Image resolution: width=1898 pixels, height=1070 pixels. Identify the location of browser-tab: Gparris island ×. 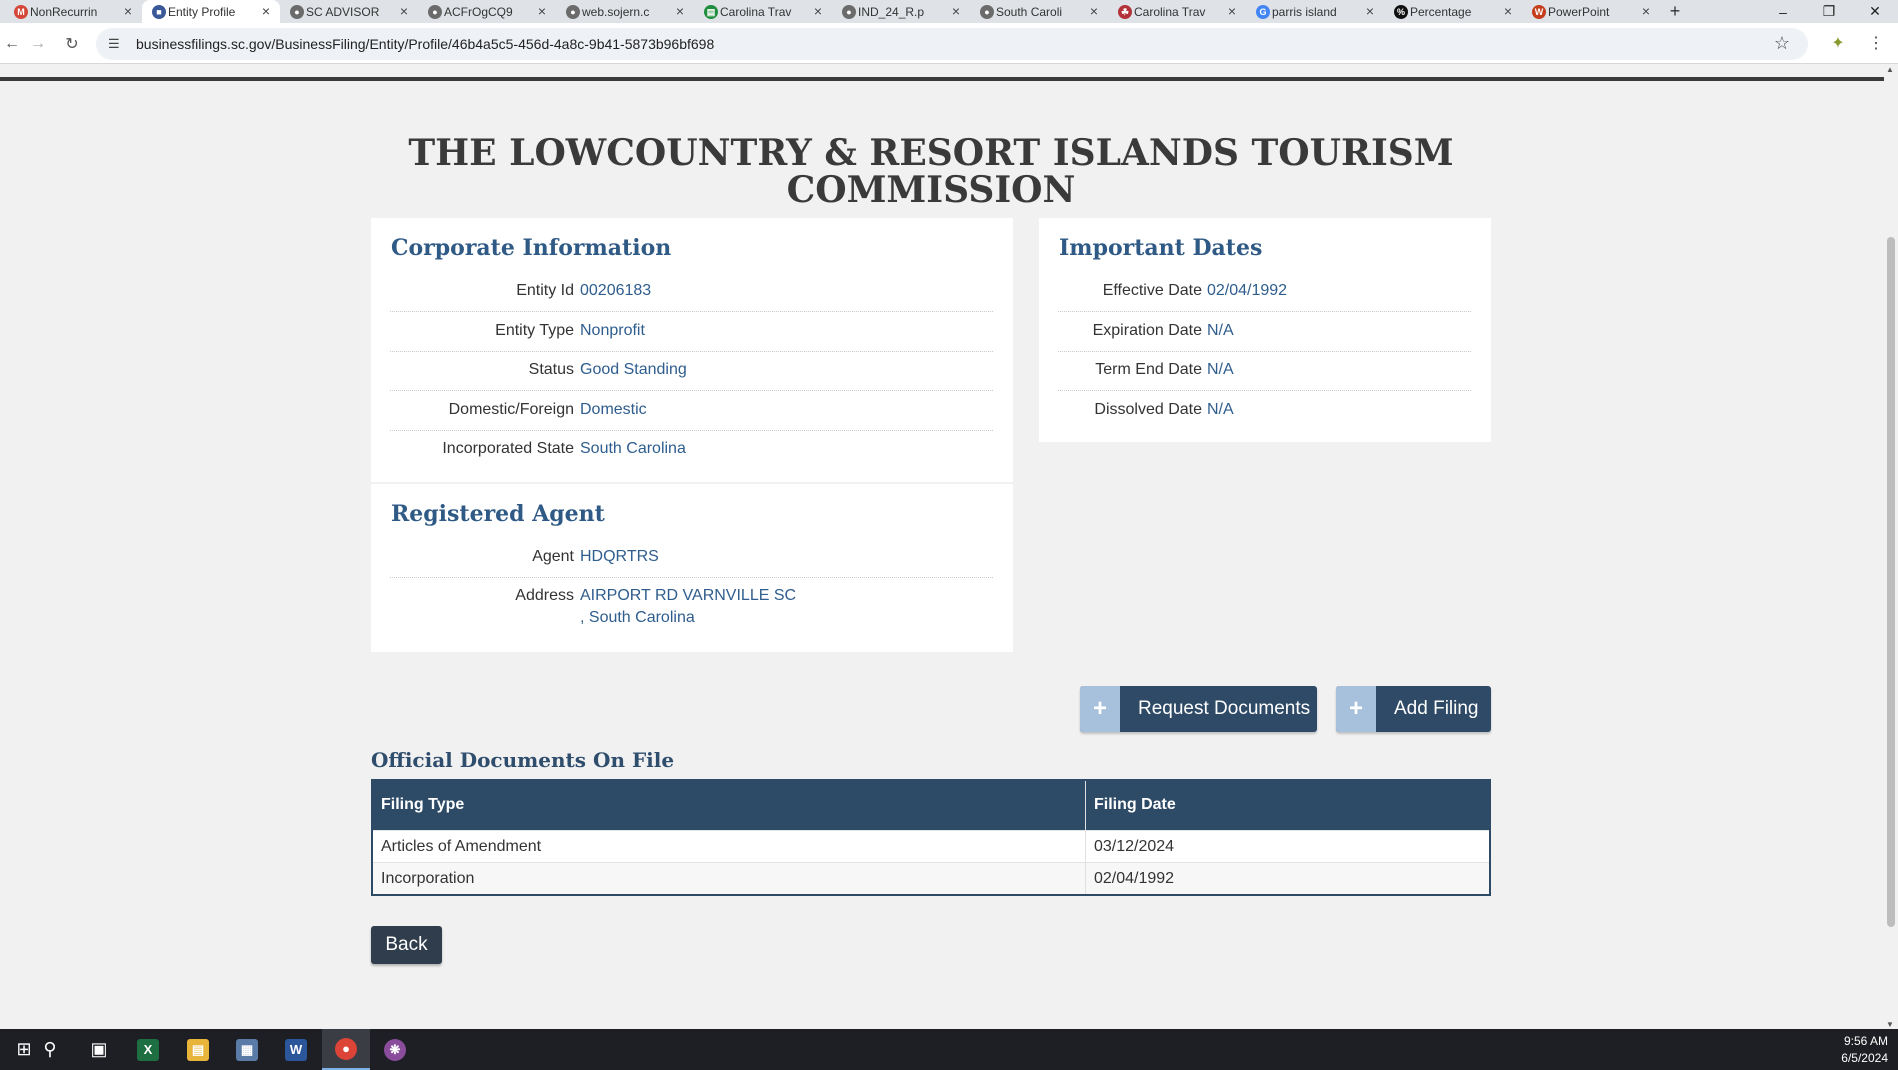
(1315, 11).